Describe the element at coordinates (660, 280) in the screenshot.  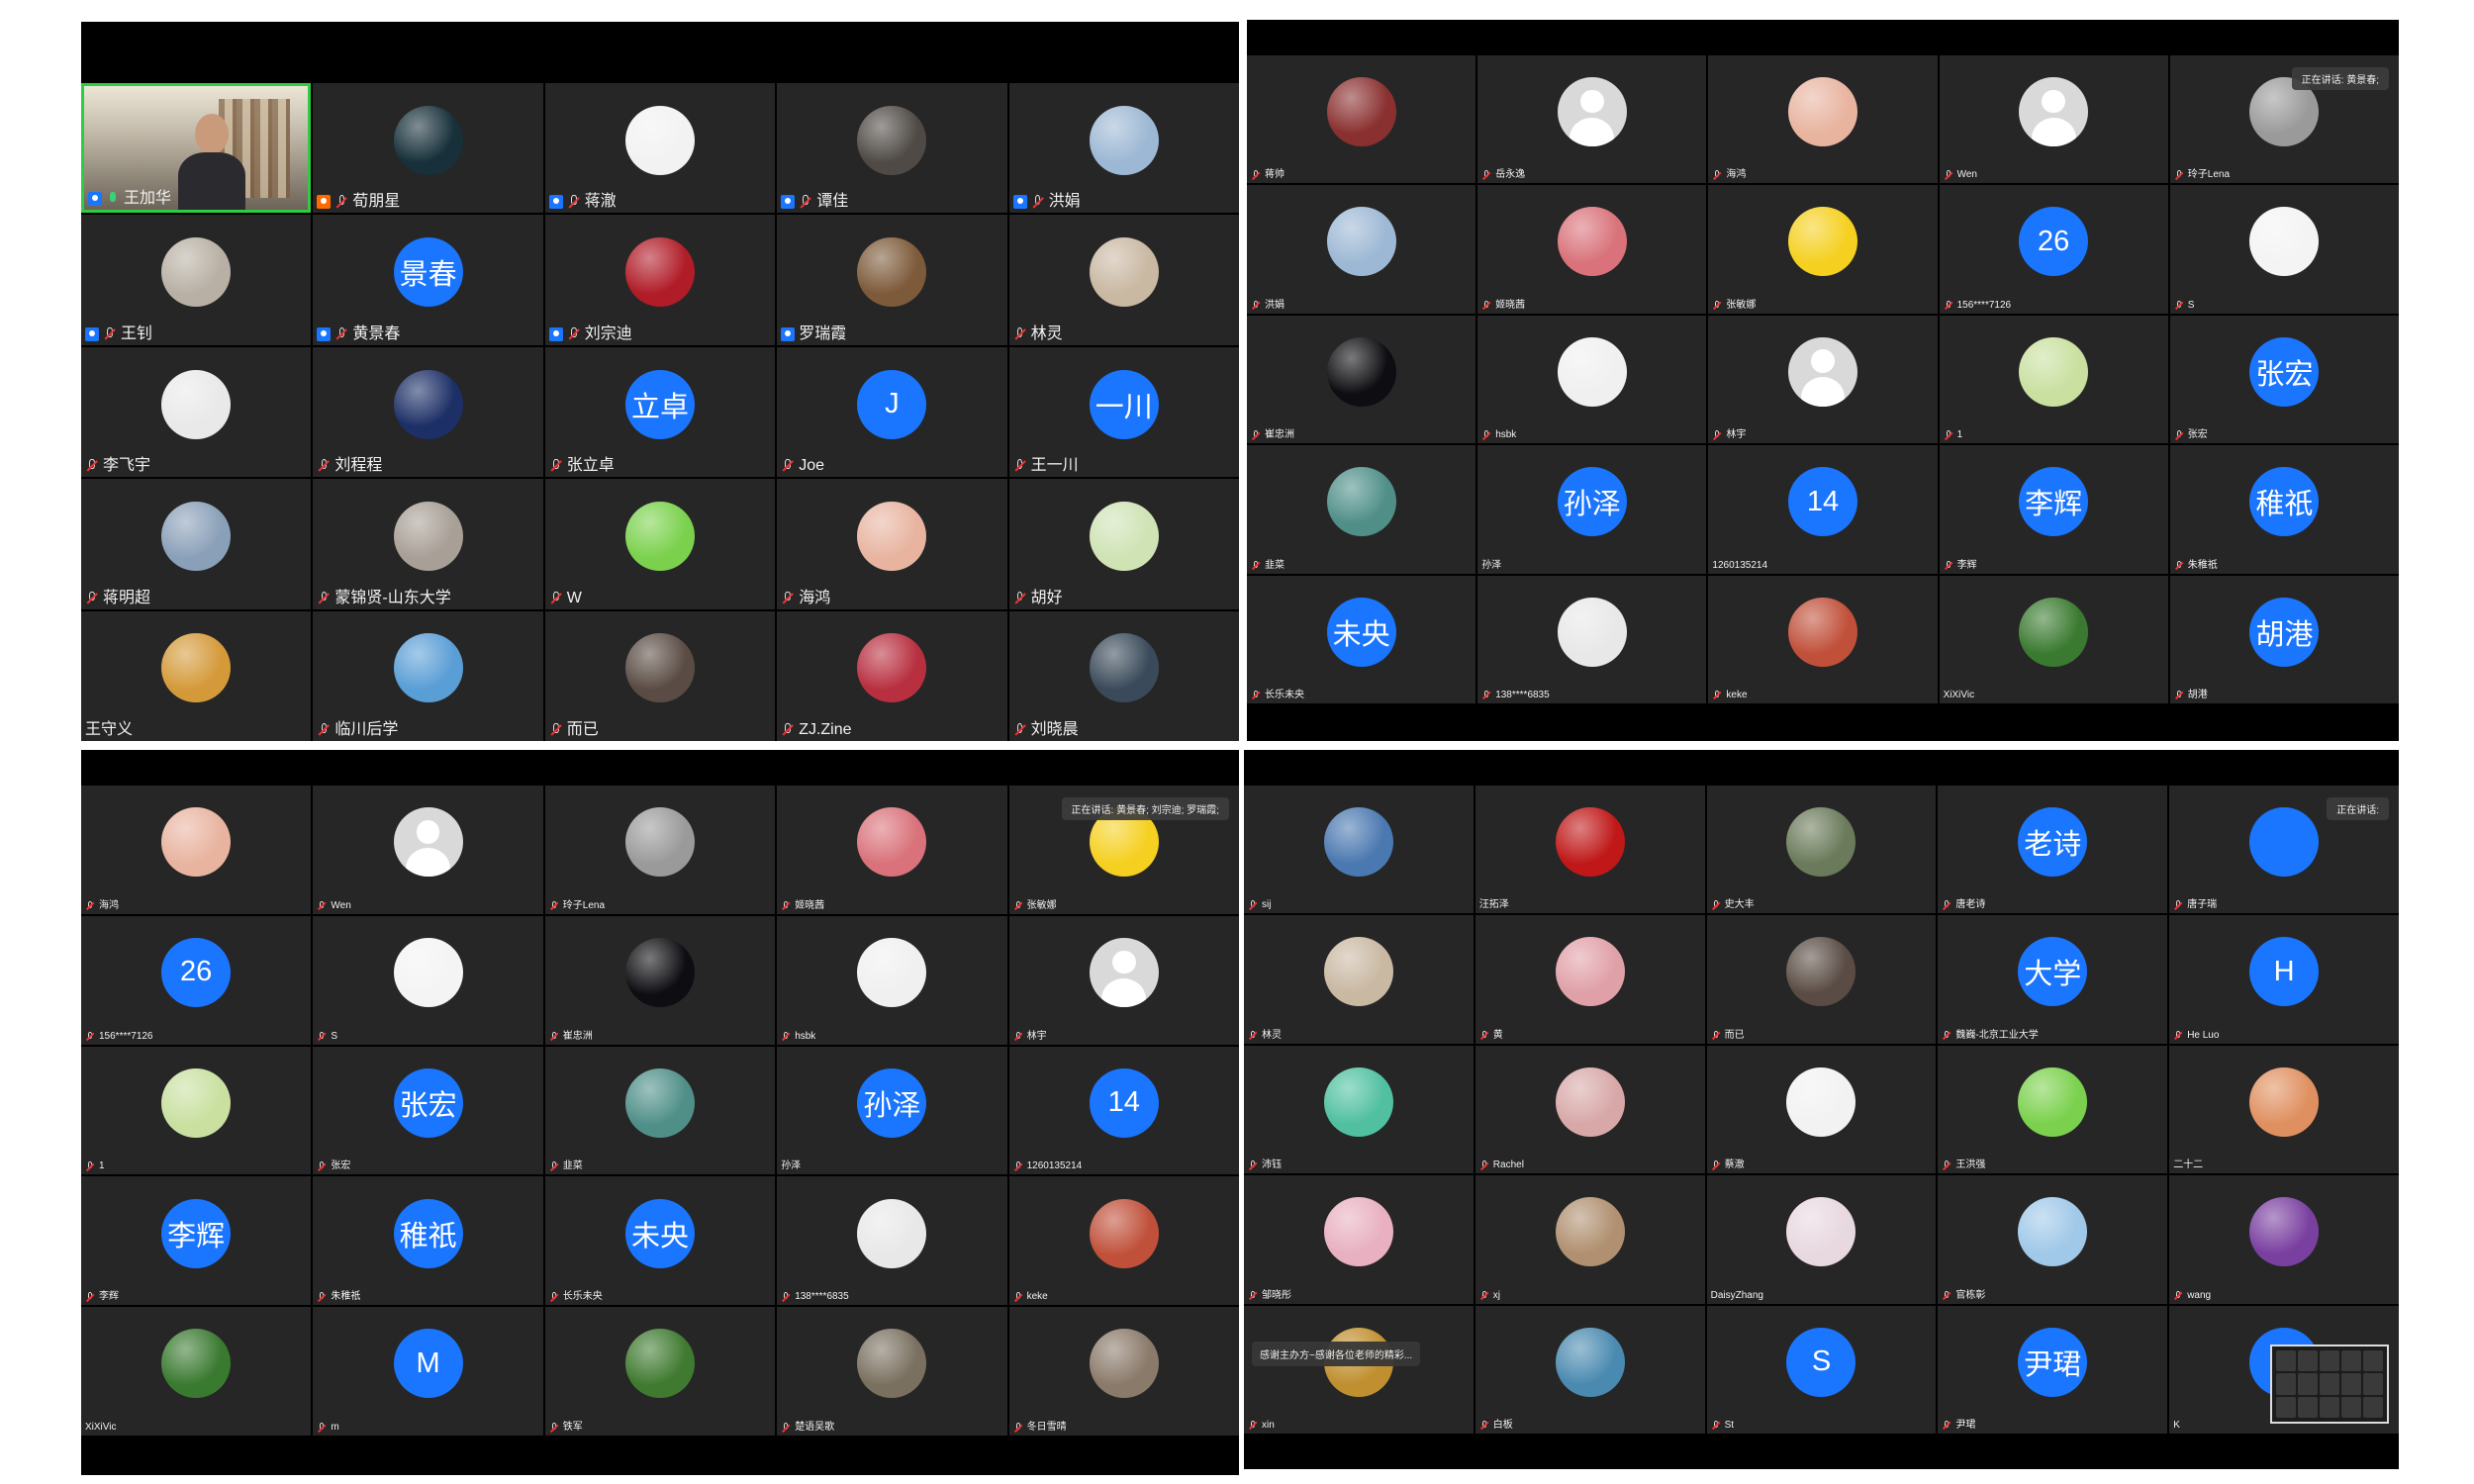
I see `participant-tile: 刘宗迪` at that location.